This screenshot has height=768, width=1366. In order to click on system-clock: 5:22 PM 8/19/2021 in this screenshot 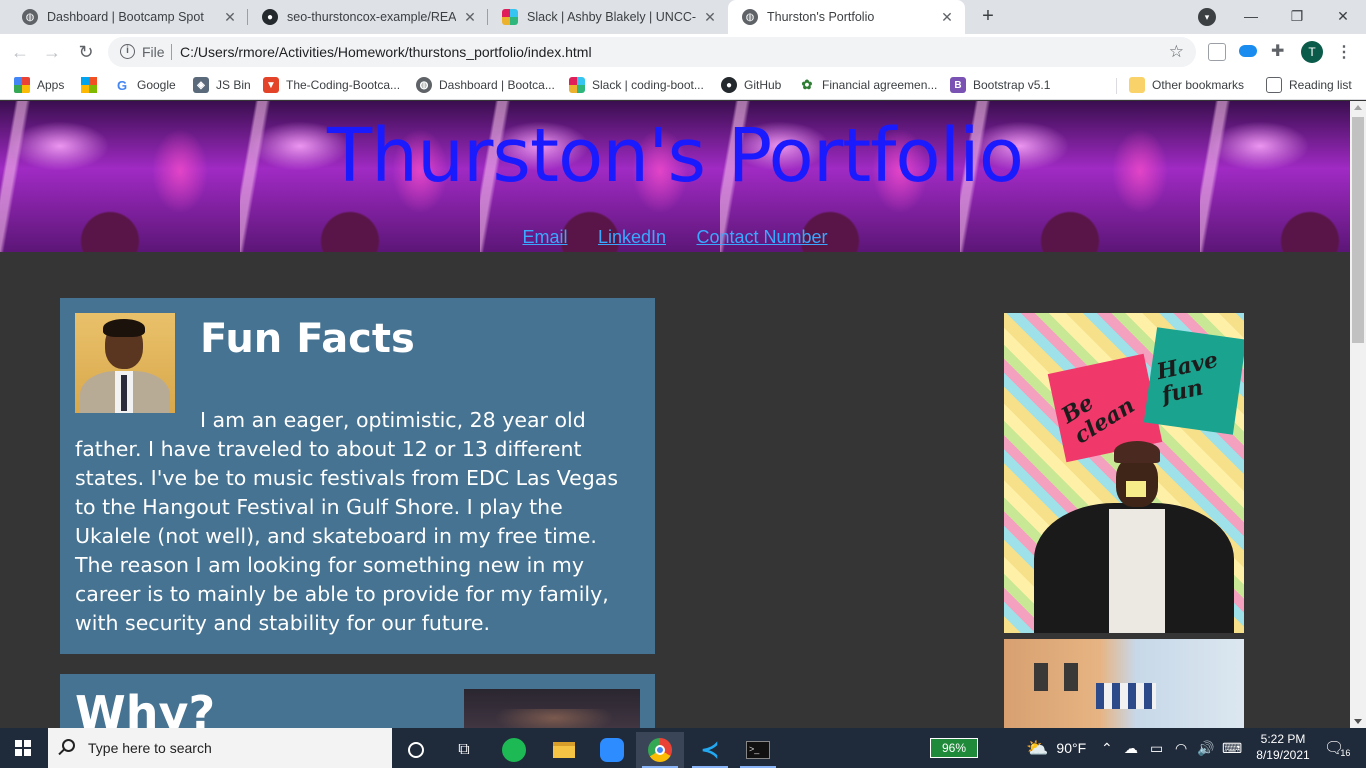, I will do `click(1283, 747)`.